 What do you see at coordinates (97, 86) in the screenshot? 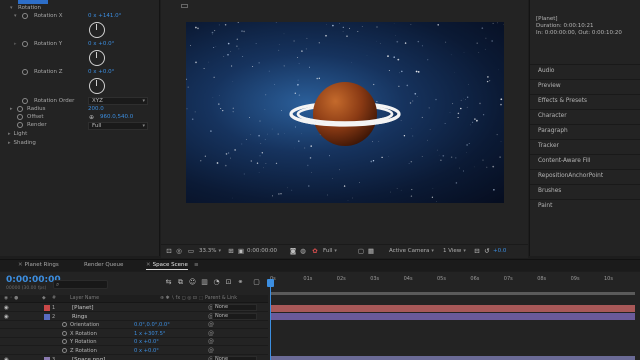
I see `rotation-z-dial` at bounding box center [97, 86].